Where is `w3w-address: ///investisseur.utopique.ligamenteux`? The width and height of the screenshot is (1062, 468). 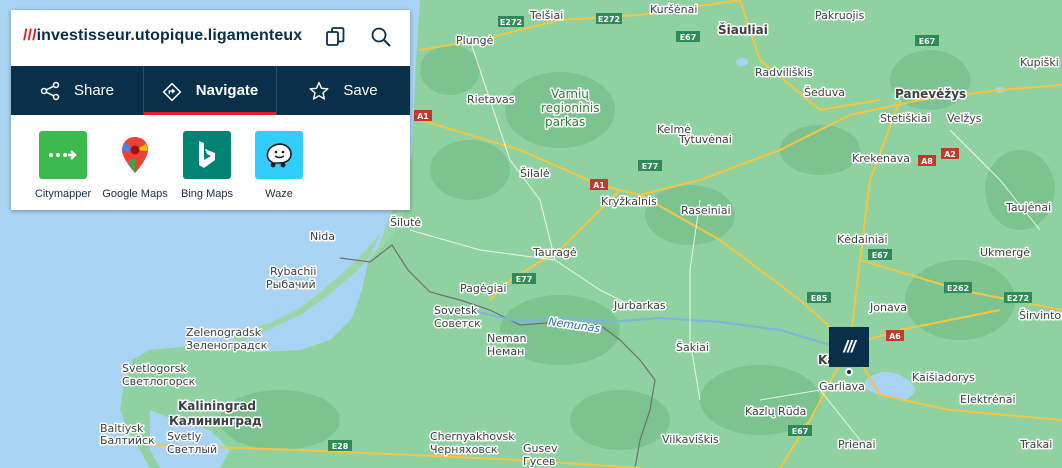
w3w-address: ///investisseur.utopique.ligamenteux is located at coordinates (162, 36).